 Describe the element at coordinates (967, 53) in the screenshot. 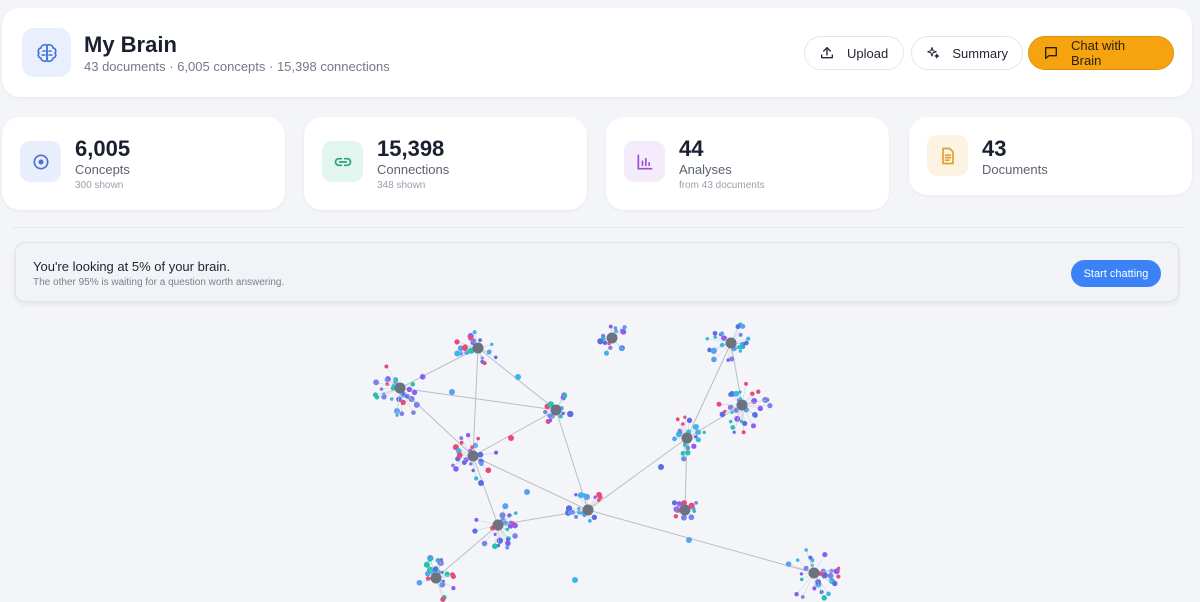

I see `summary-button: Summary` at that location.